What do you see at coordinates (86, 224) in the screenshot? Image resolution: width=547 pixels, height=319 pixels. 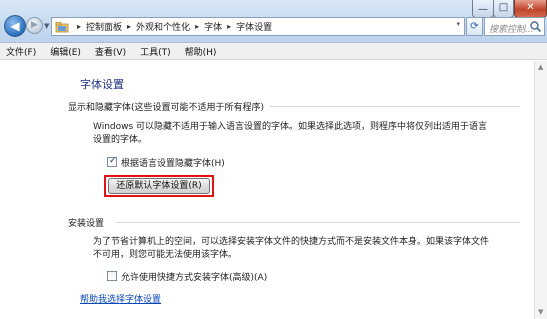 I see `section-heading-install: 安装设置` at bounding box center [86, 224].